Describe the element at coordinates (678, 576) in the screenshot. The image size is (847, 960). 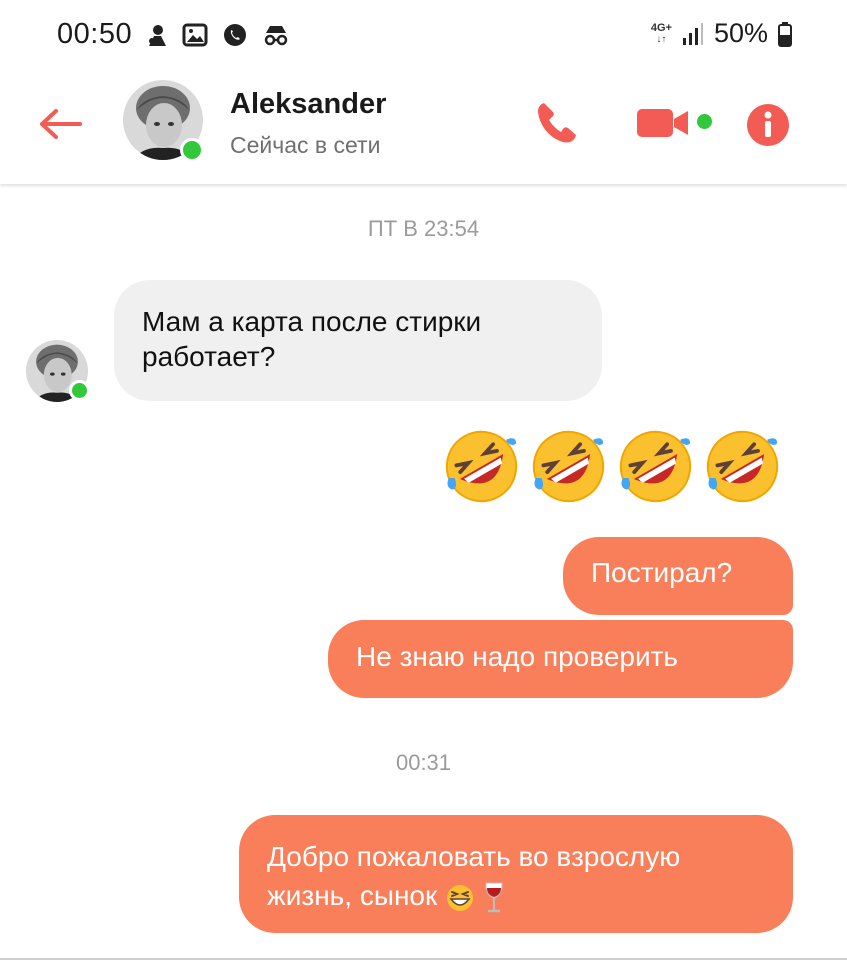
I see `outgoing-message: Постирал?` at that location.